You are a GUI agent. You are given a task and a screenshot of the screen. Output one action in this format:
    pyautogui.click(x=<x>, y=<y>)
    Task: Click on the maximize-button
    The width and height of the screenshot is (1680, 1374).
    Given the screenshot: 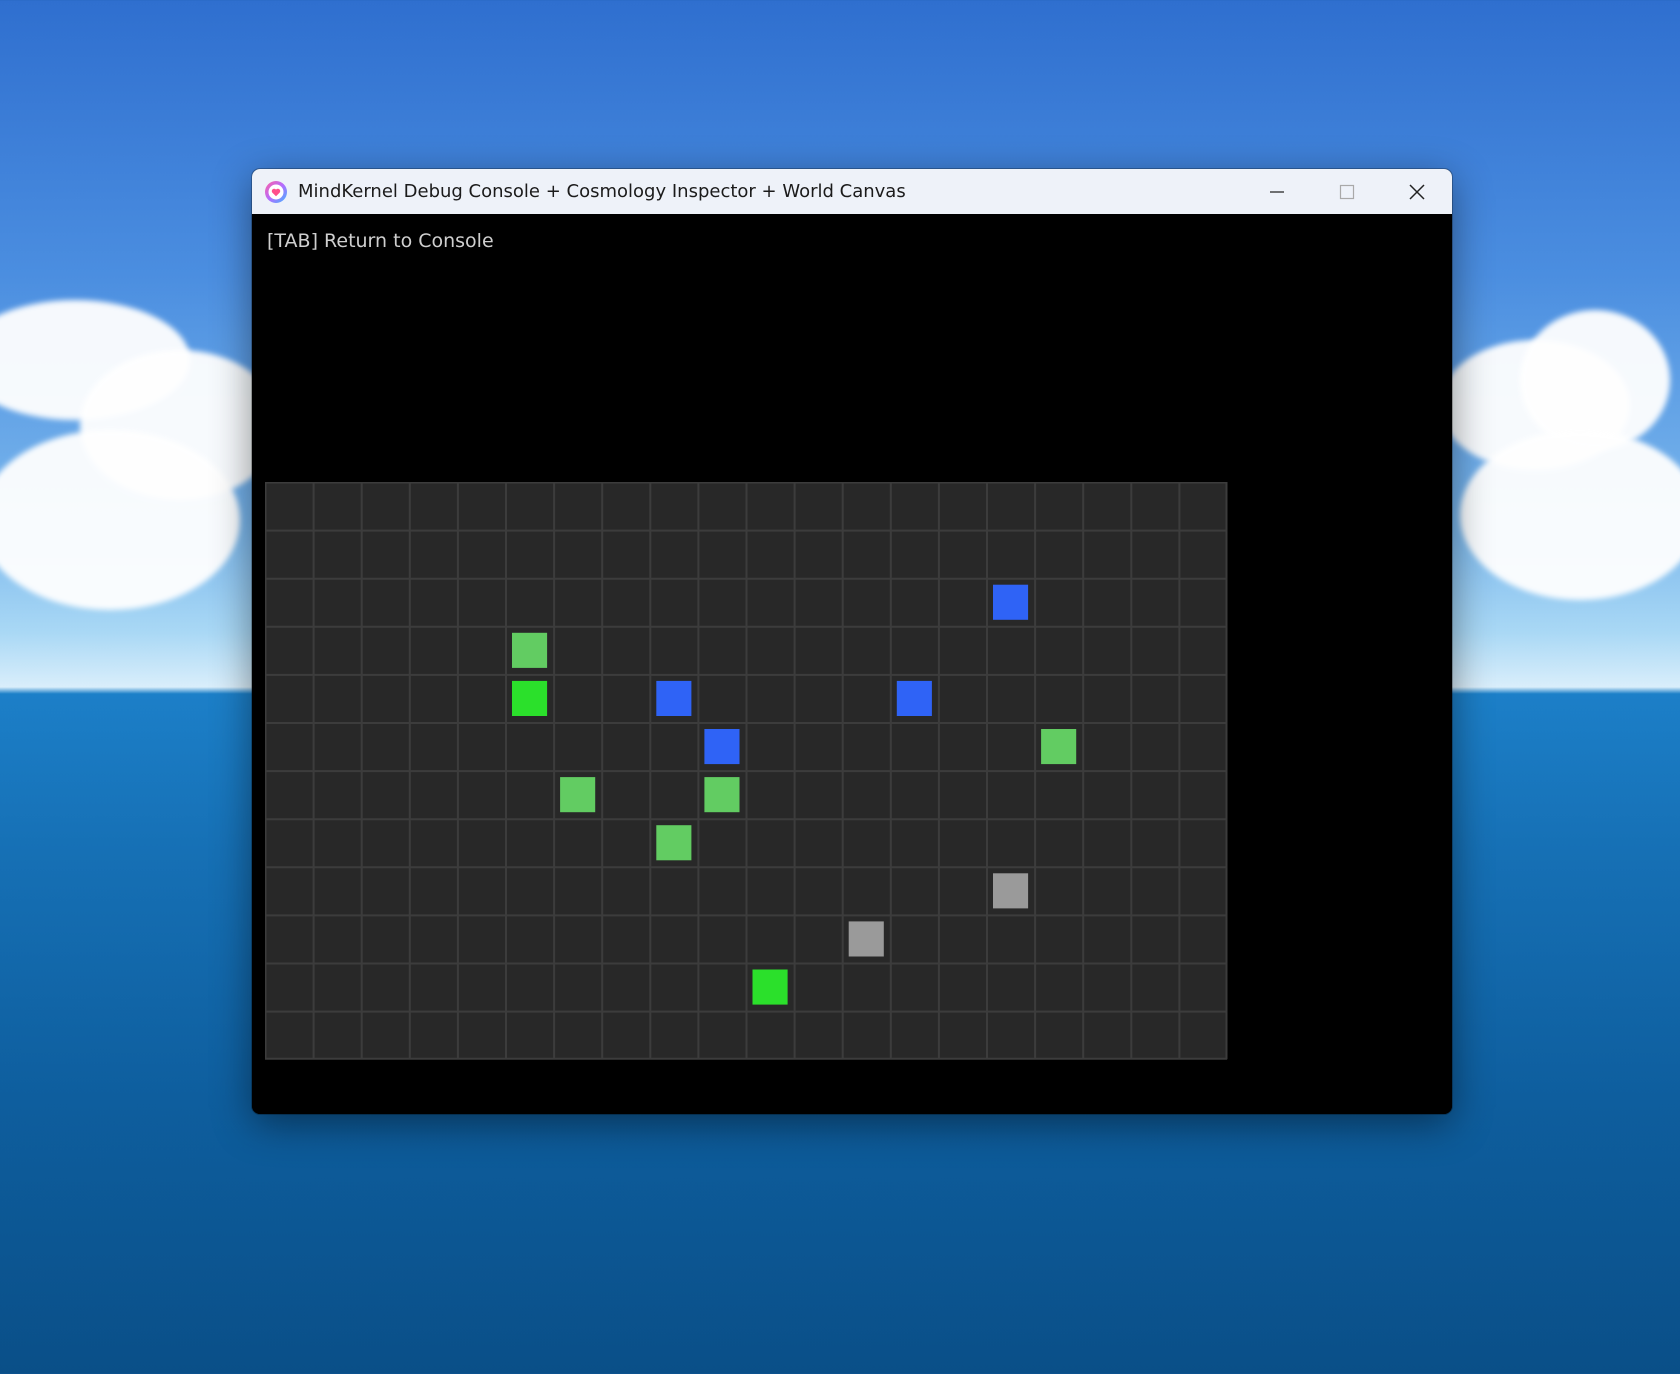 What is the action you would take?
    pyautogui.click(x=1347, y=191)
    